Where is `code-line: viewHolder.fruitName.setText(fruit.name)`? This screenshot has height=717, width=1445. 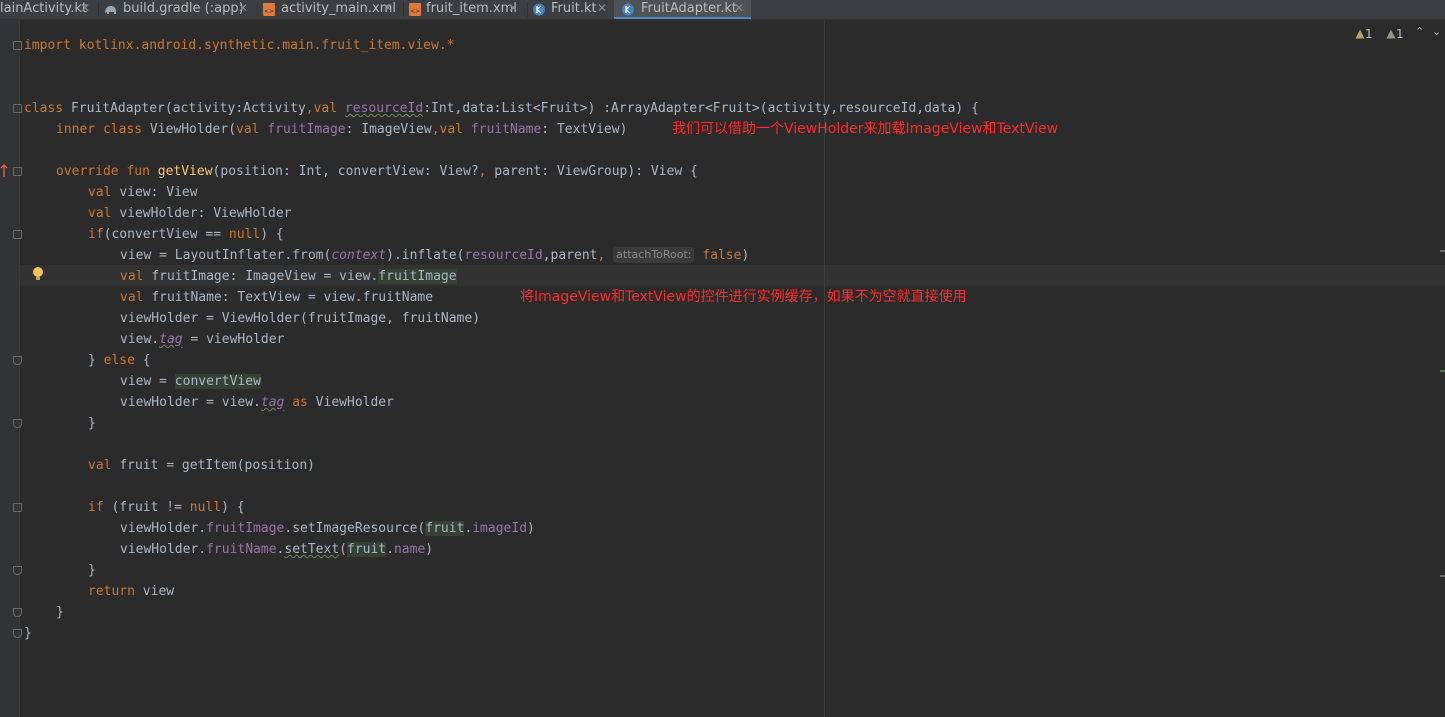 code-line: viewHolder.fruitName.setText(fruit.name) is located at coordinates (276, 549).